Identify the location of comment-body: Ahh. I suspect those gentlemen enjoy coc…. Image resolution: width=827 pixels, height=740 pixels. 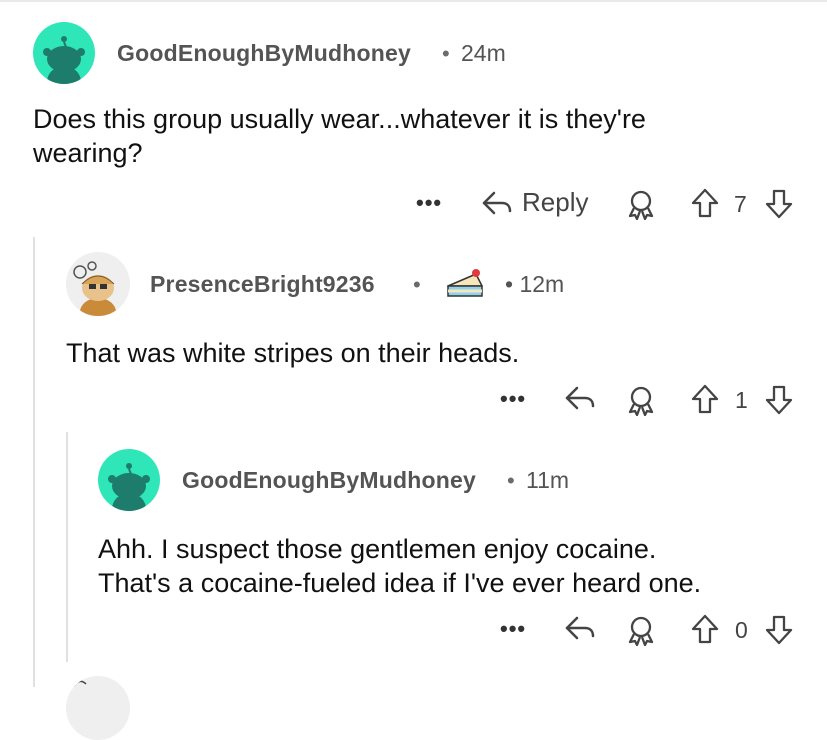
(455, 566).